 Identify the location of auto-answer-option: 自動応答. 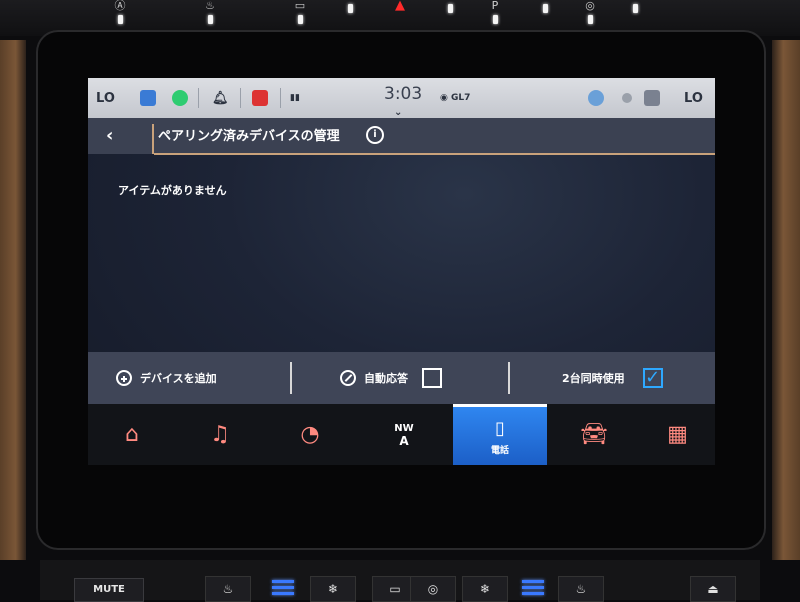
(391, 378).